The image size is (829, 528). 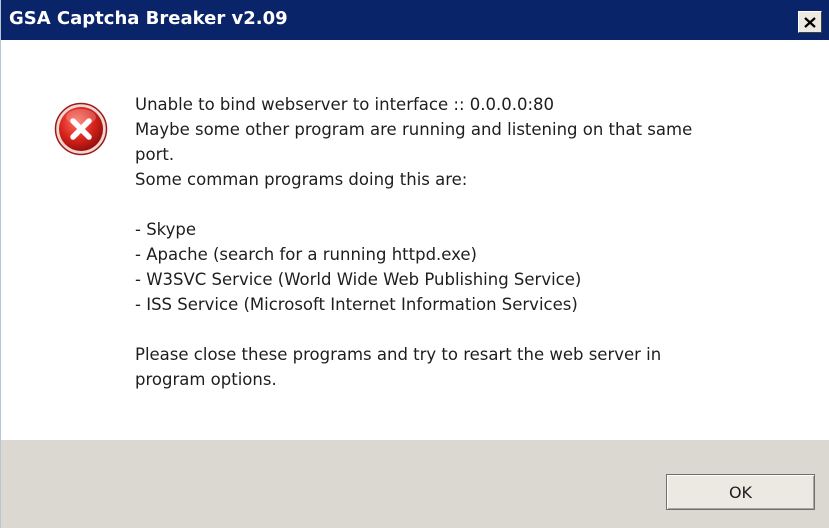 I want to click on ok-button: OK, so click(x=740, y=492).